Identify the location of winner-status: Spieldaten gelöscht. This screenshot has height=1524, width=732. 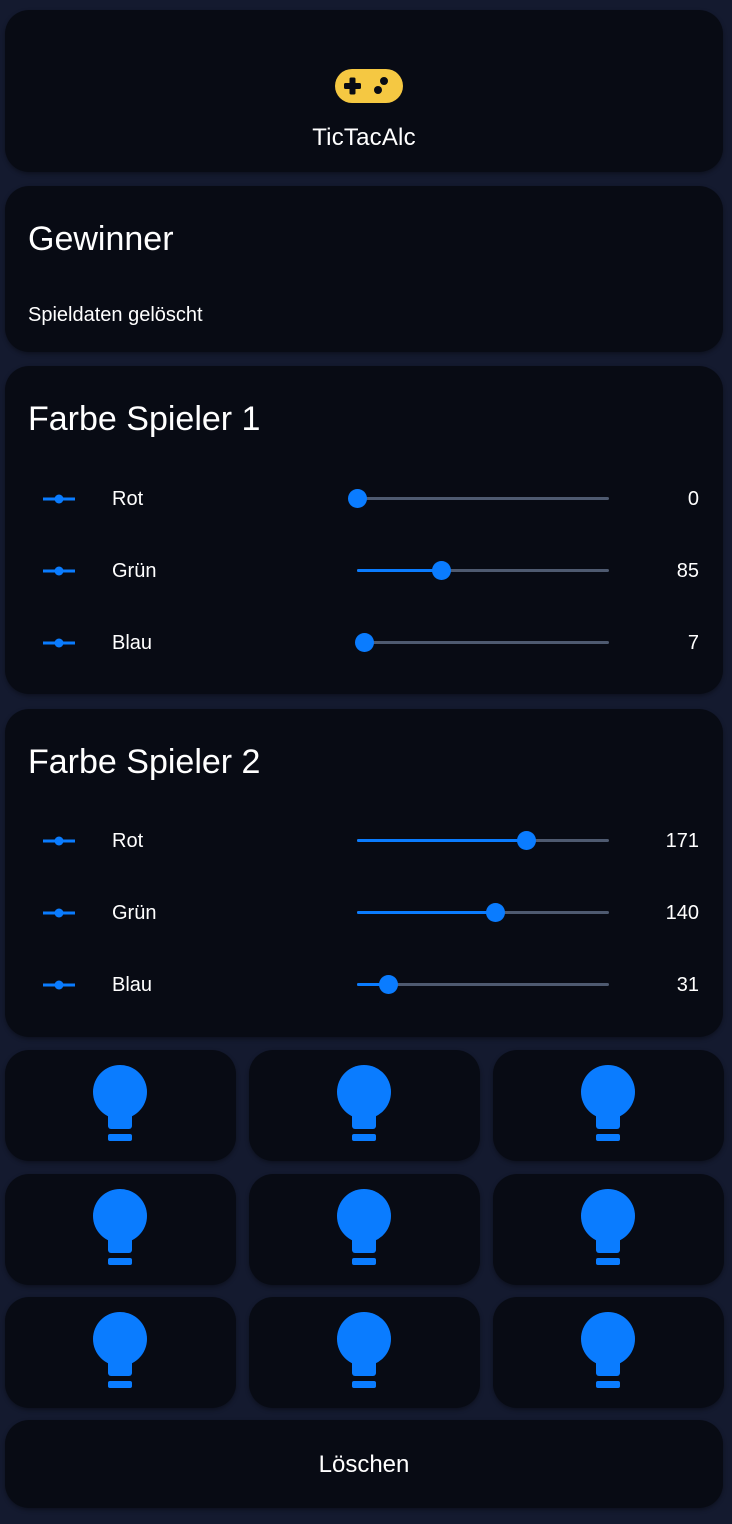
(115, 315).